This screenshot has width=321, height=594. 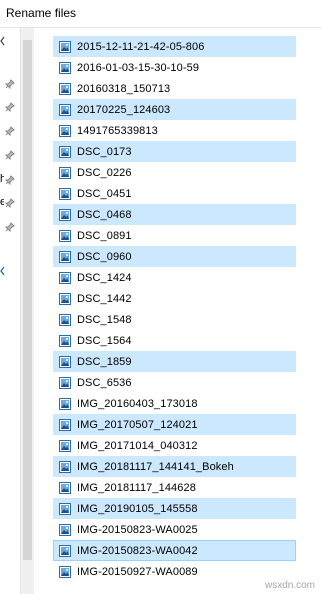 What do you see at coordinates (174, 256) in the screenshot?
I see `file-item: DSC_0960` at bounding box center [174, 256].